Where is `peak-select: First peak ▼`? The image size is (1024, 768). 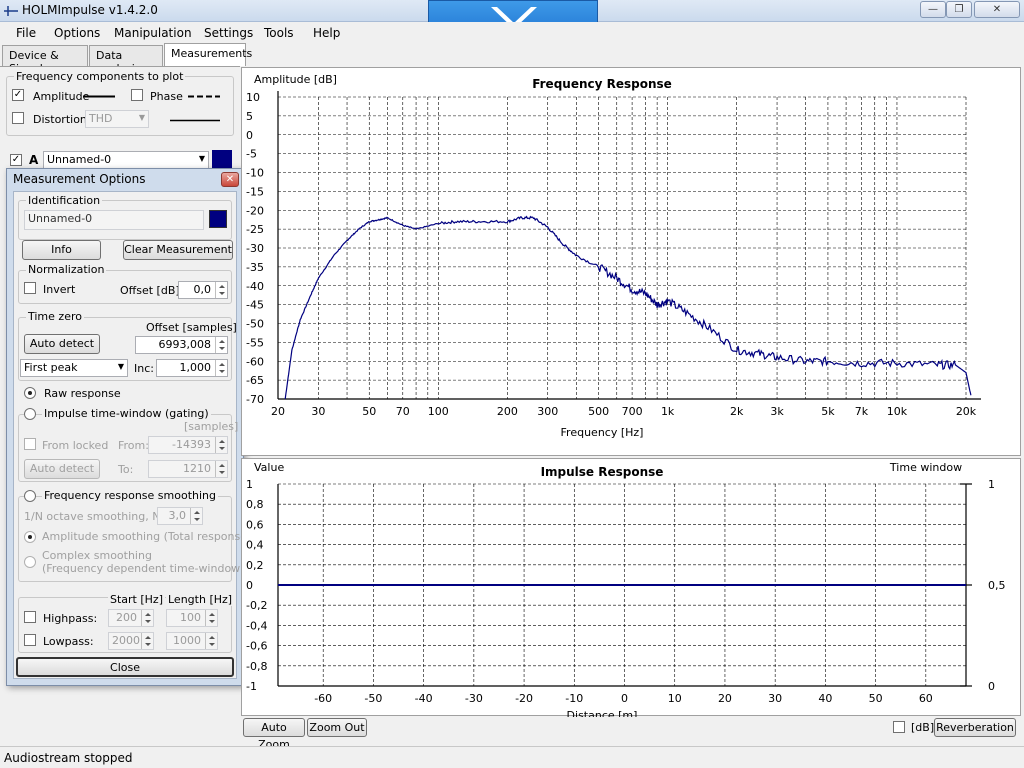
peak-select: First peak ▼ is located at coordinates (74, 368).